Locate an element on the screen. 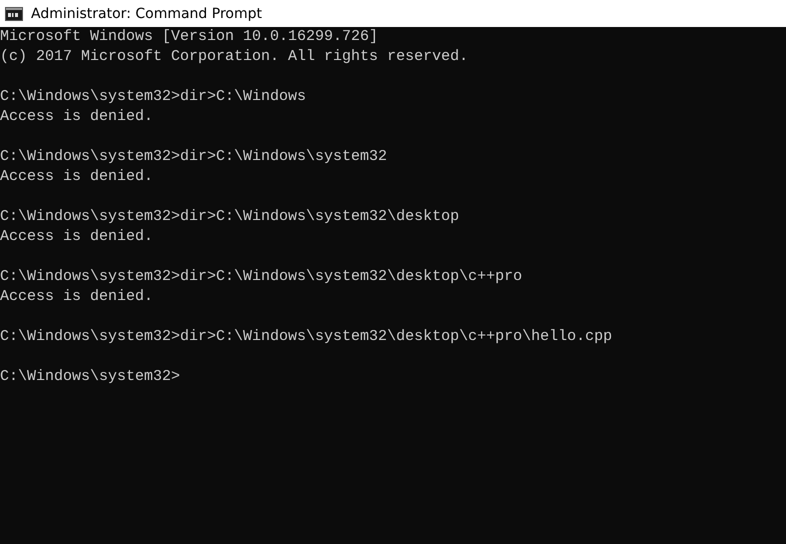 Image resolution: width=786 pixels, height=544 pixels. window-title: Administrator: Command Prompt is located at coordinates (146, 14).